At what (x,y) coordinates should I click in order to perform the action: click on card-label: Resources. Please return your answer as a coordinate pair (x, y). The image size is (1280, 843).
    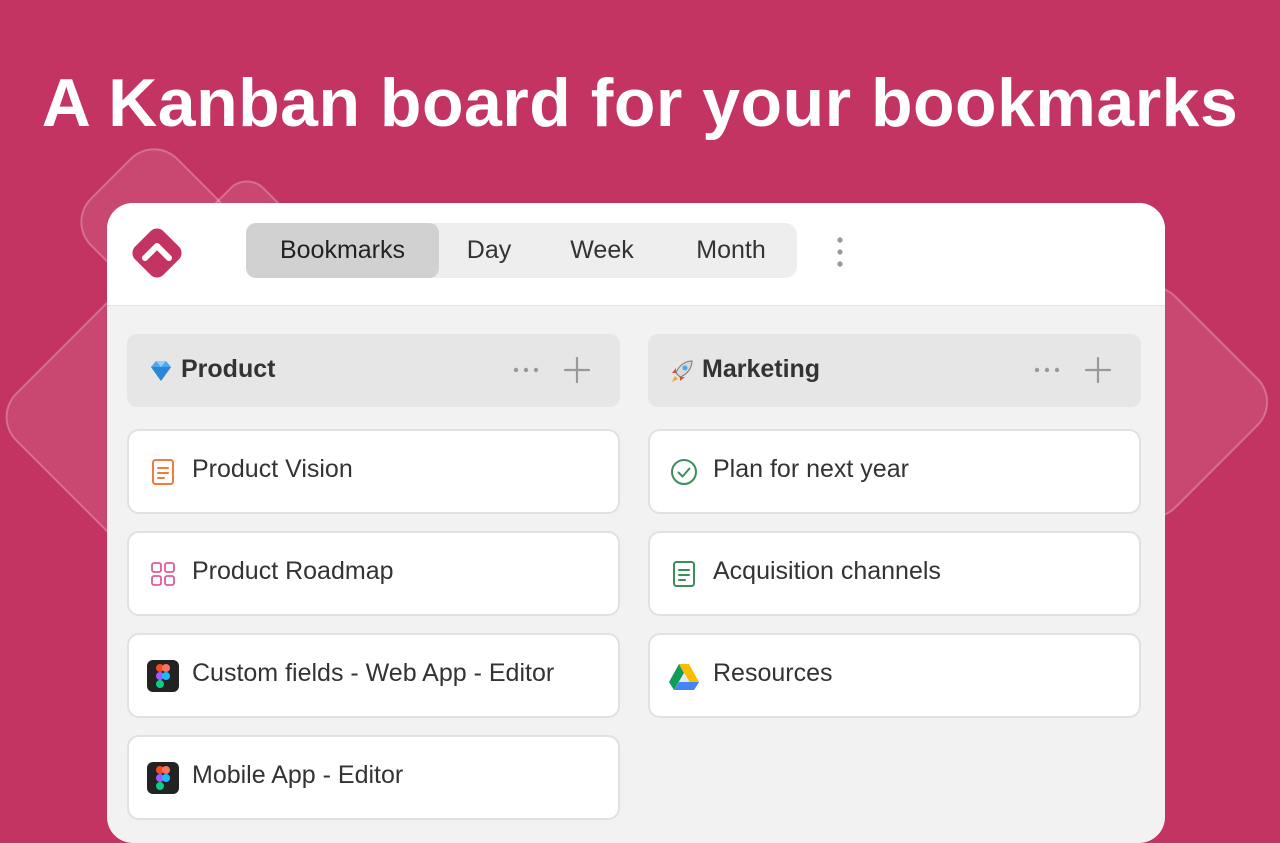
    Looking at the image, I should click on (773, 673).